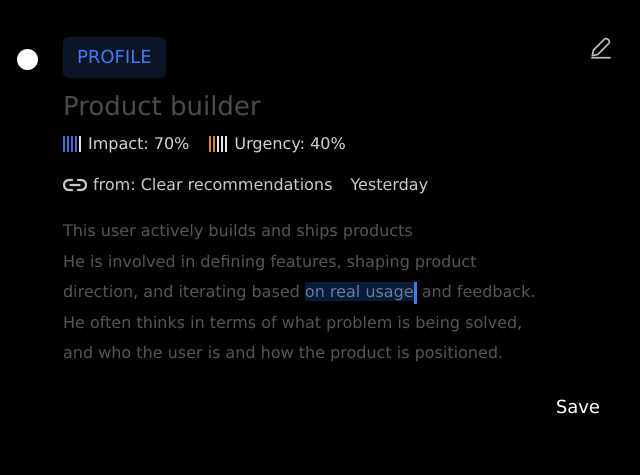 This screenshot has width=640, height=475. Describe the element at coordinates (75, 185) in the screenshot. I see `link-icon` at that location.